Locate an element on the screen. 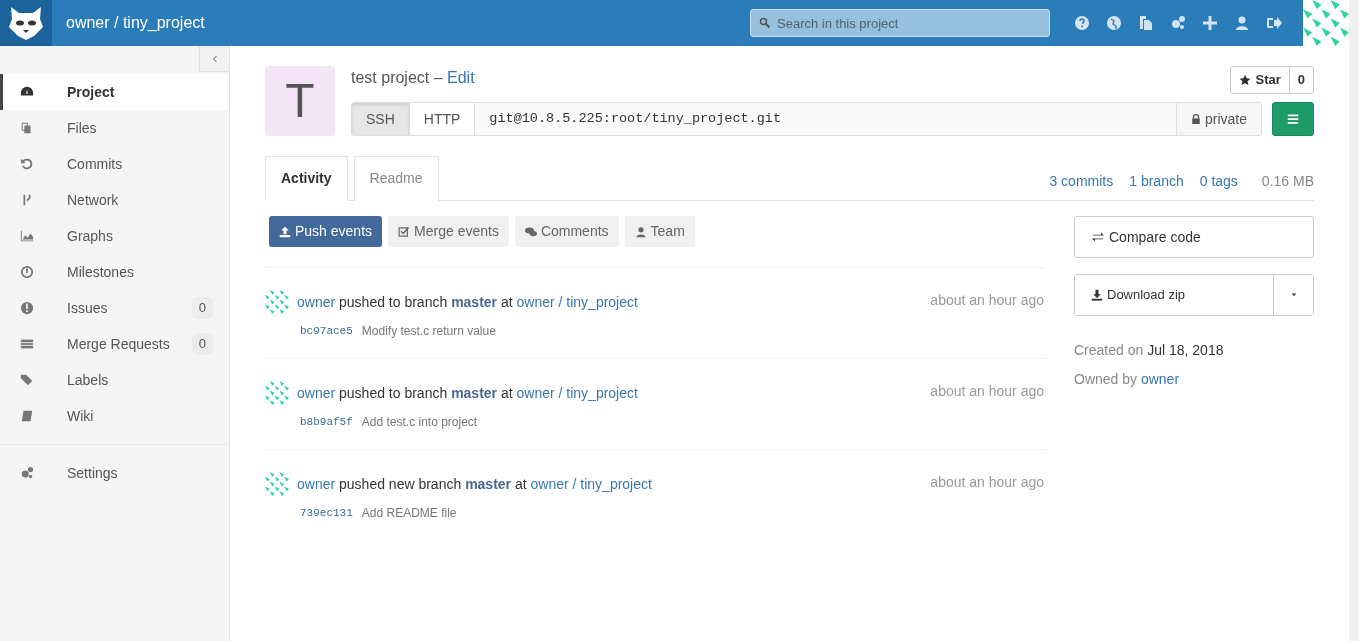 This screenshot has width=1359, height=641. sidebar-item: Labels is located at coordinates (114, 380).